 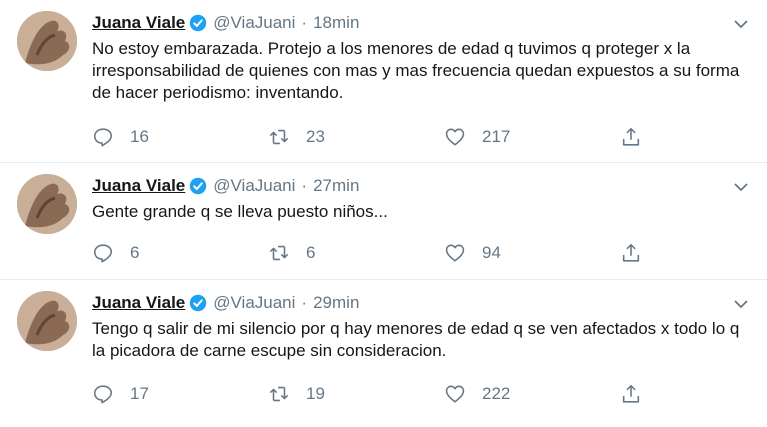 I want to click on reply-count: 6, so click(x=135, y=252).